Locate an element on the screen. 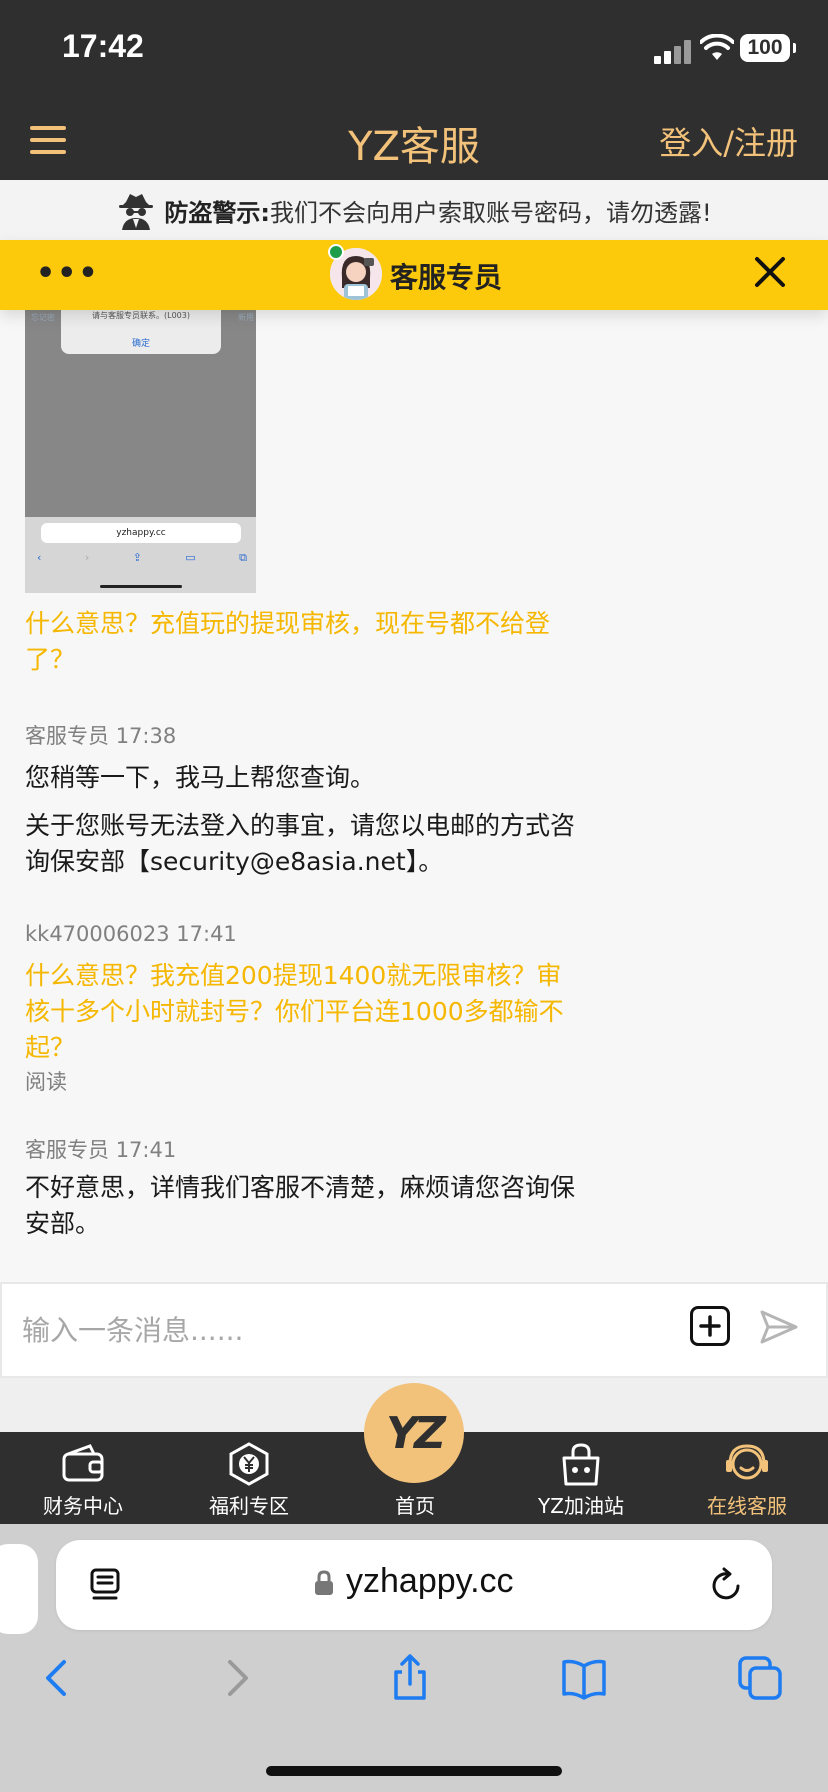 The width and height of the screenshot is (828, 1792). status-time: 17:42 is located at coordinates (103, 46).